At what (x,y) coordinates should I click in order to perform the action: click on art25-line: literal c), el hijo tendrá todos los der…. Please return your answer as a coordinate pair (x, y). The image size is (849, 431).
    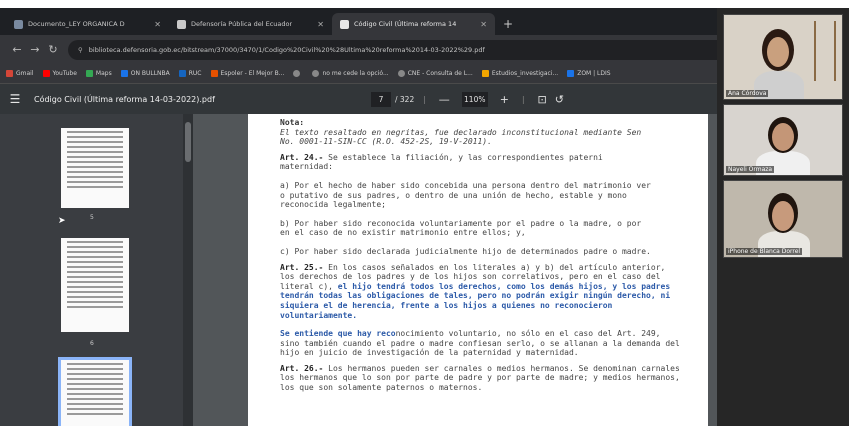
    Looking at the image, I should click on (475, 286).